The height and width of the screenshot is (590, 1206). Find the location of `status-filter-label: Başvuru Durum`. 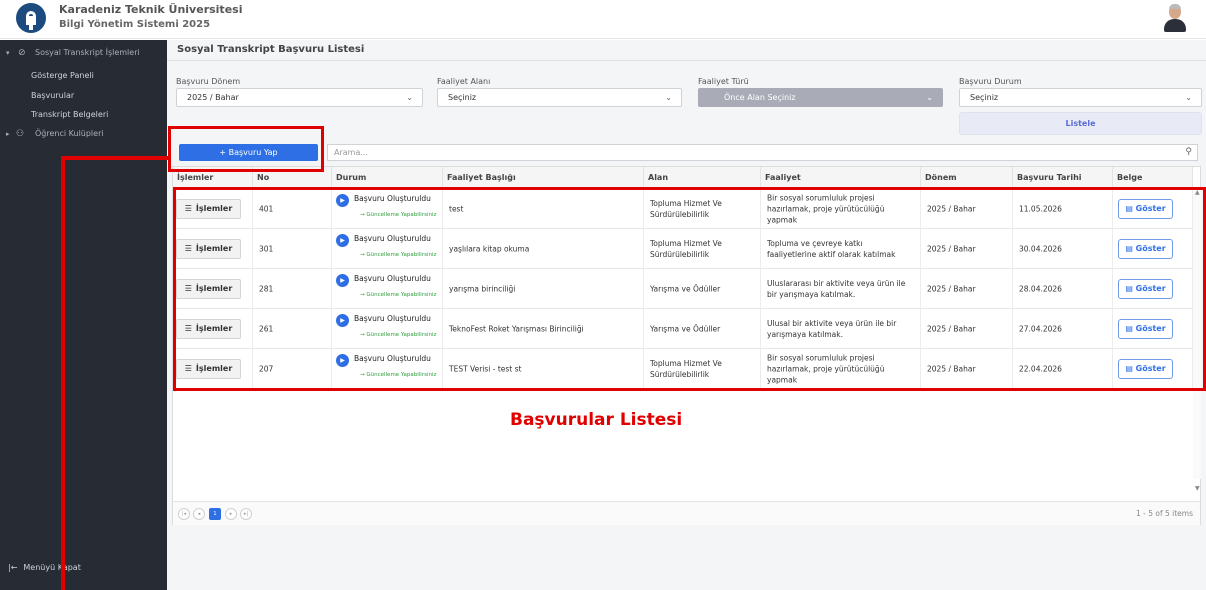

status-filter-label: Başvuru Durum is located at coordinates (990, 81).